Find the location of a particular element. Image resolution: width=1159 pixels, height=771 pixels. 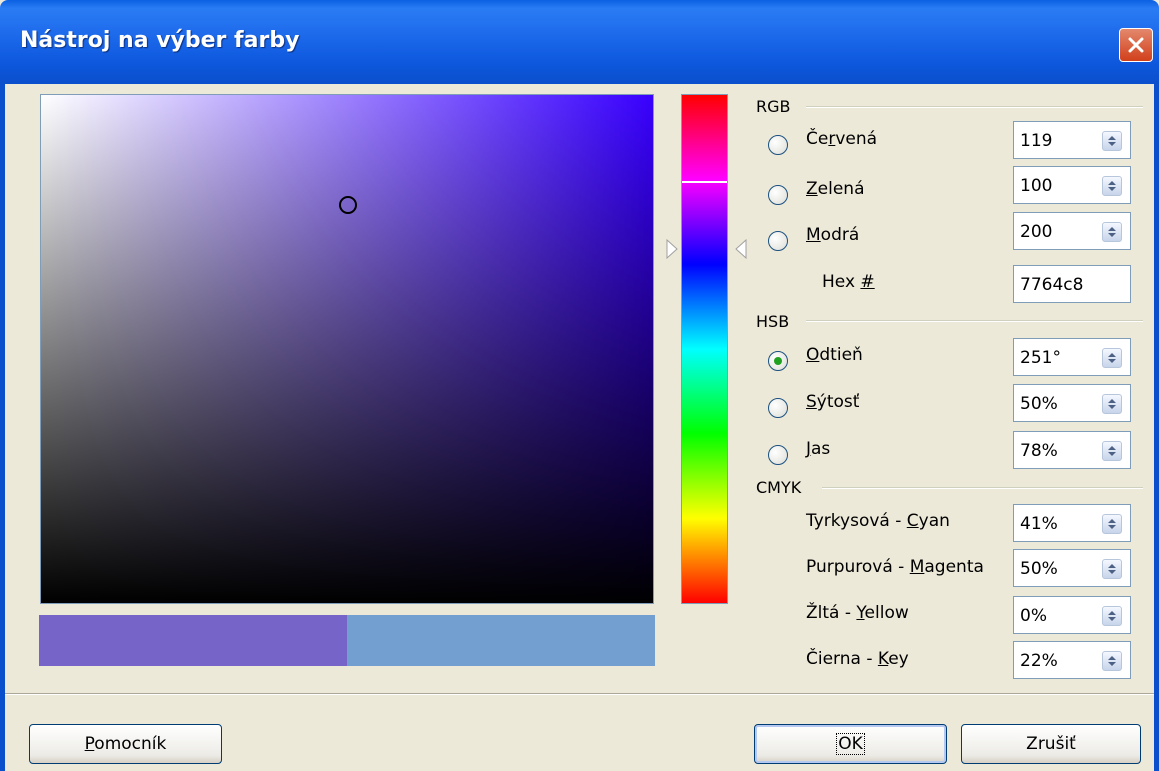

hex-label: Hex # is located at coordinates (848, 282).